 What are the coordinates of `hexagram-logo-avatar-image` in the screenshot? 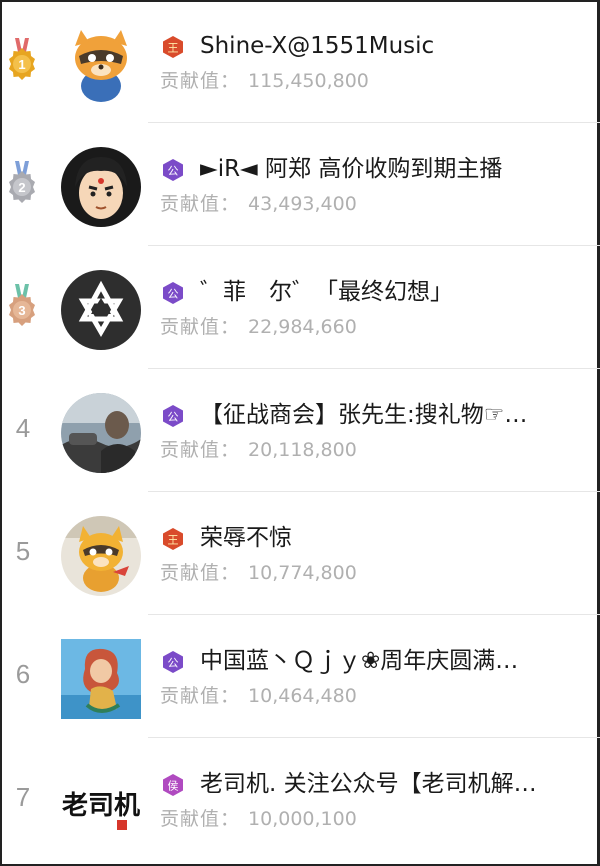 It's located at (101, 310).